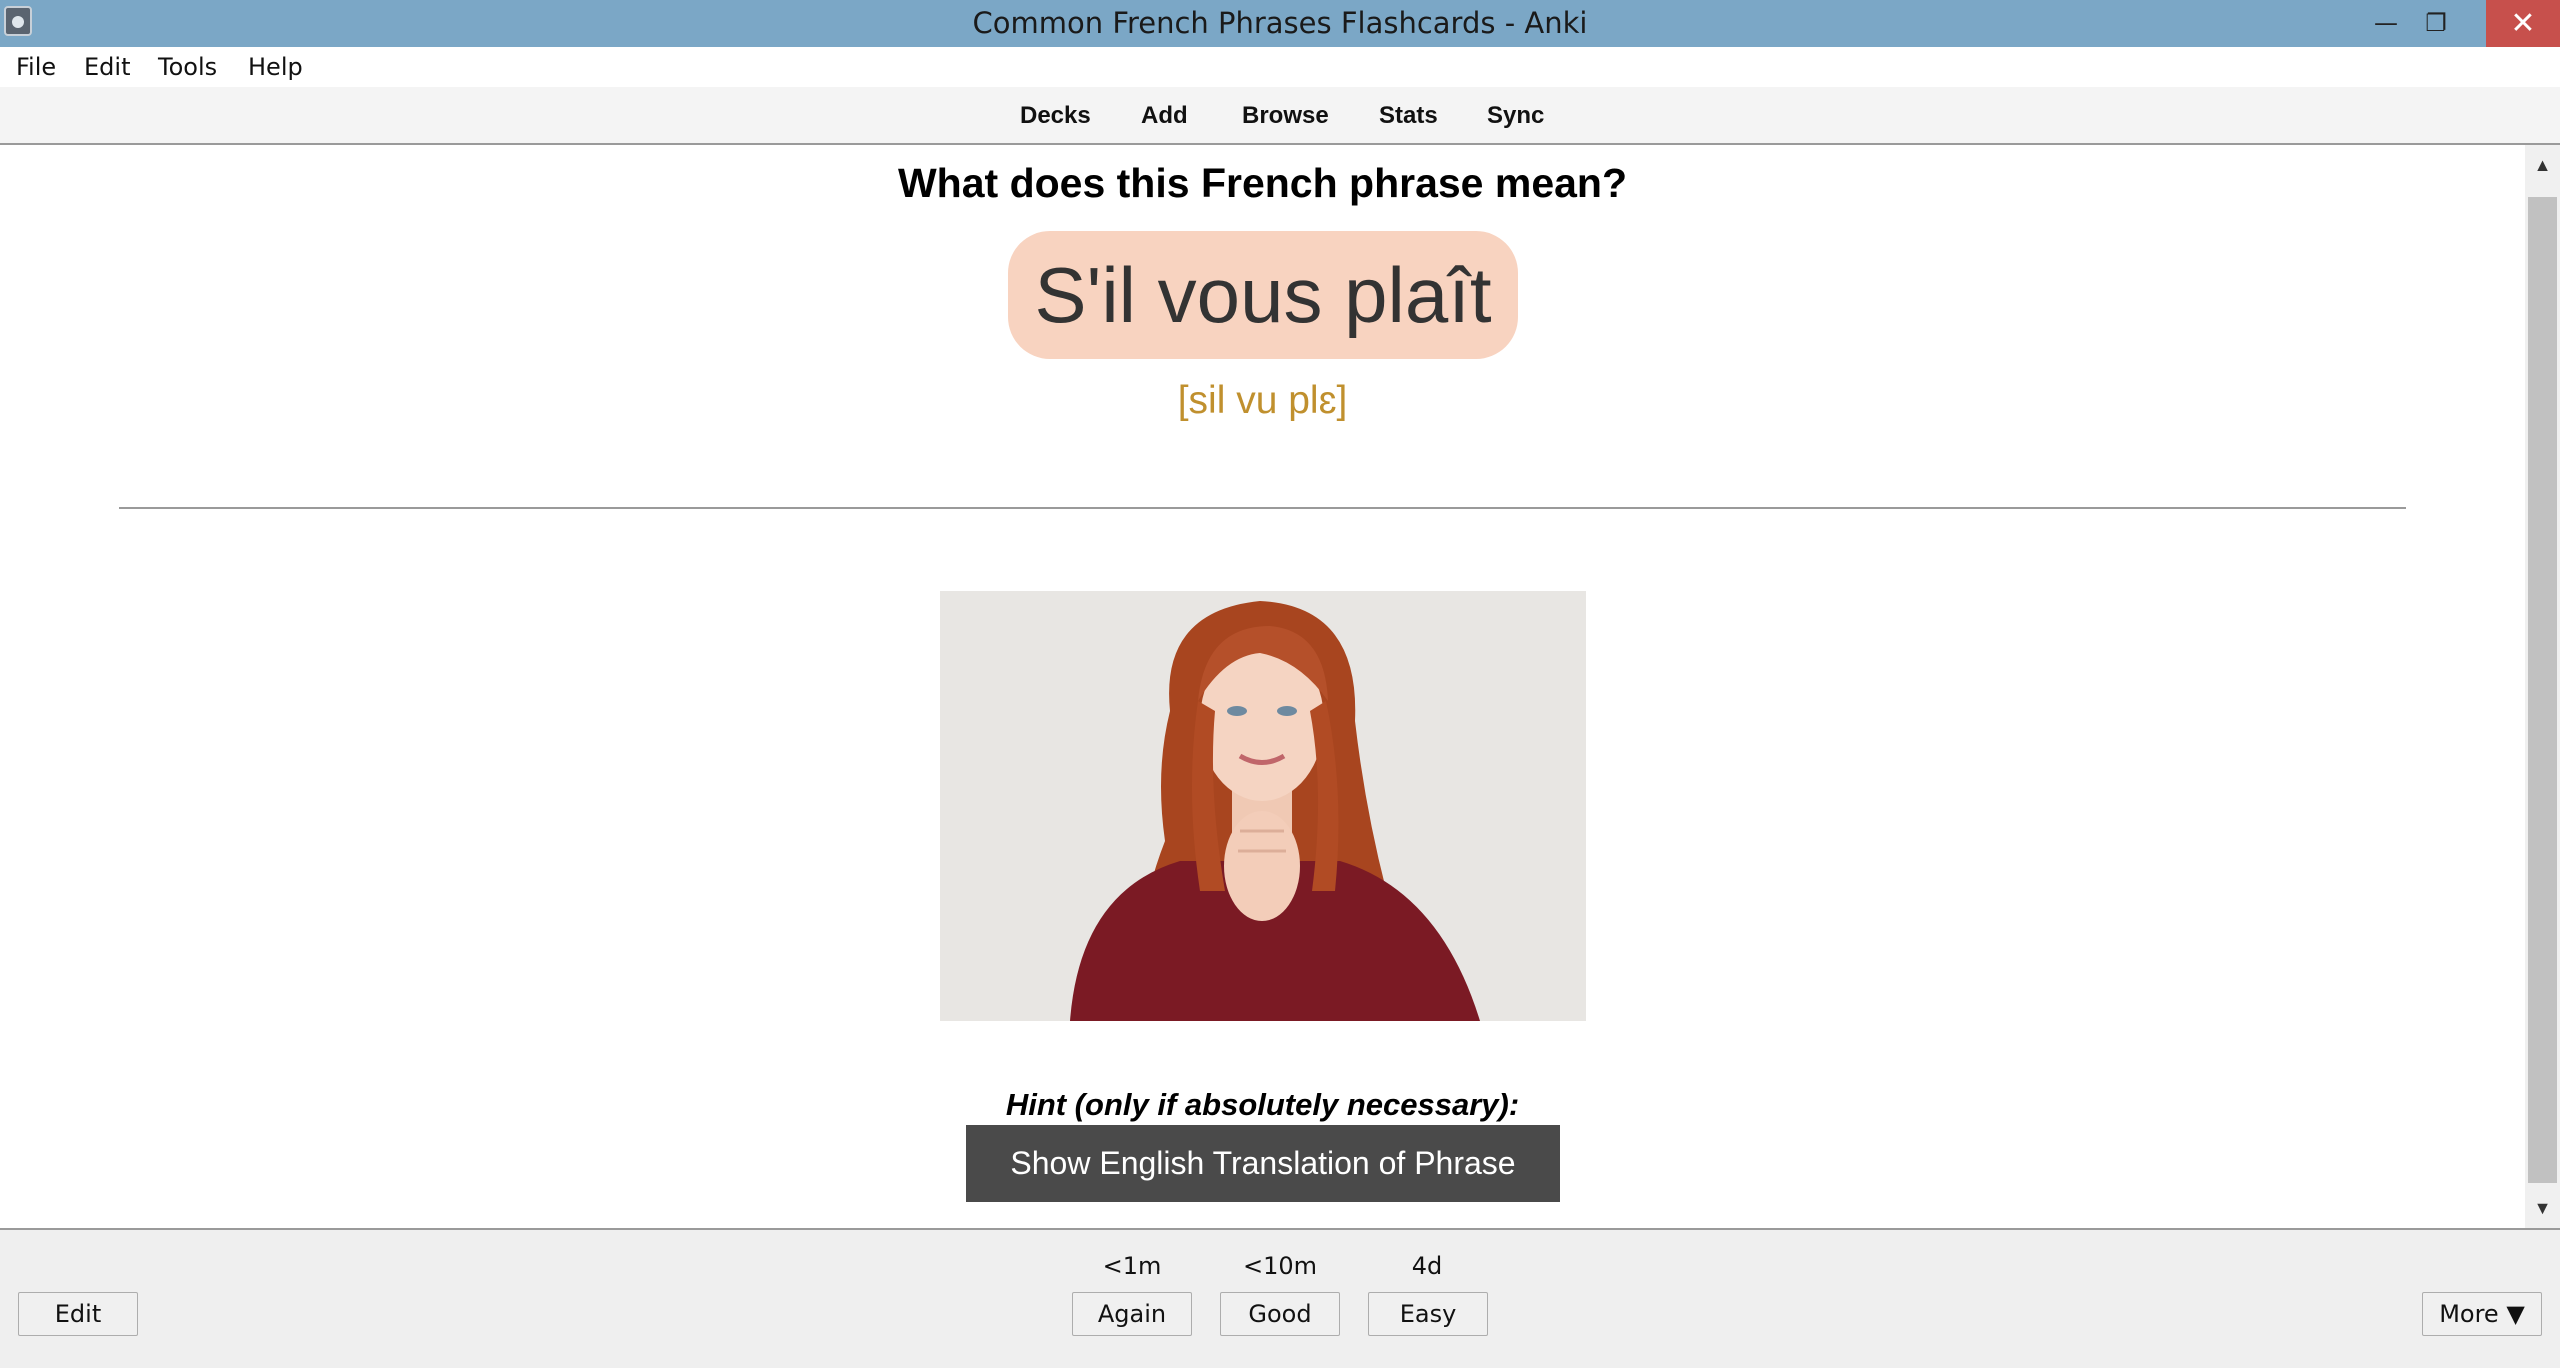 The image size is (2560, 1368). What do you see at coordinates (1515, 116) in the screenshot?
I see `toolbar-sync: Sync` at bounding box center [1515, 116].